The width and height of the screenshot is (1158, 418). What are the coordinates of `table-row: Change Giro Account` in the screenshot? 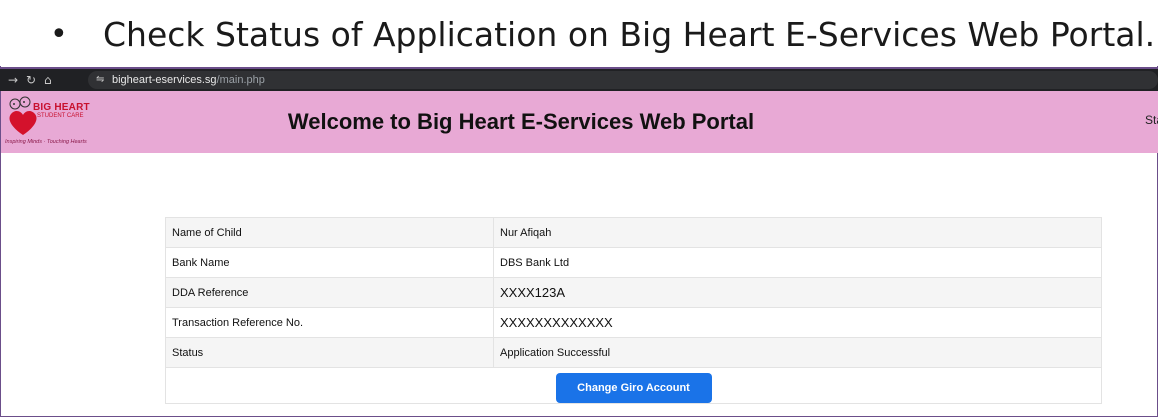 It's located at (633, 385).